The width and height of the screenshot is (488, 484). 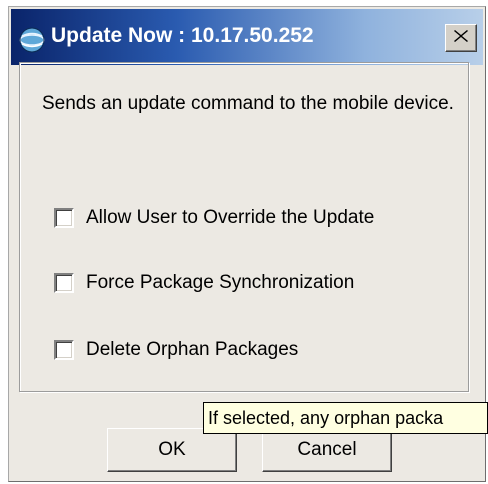 What do you see at coordinates (345, 418) in the screenshot?
I see `tooltip: If selected, any orphan packa` at bounding box center [345, 418].